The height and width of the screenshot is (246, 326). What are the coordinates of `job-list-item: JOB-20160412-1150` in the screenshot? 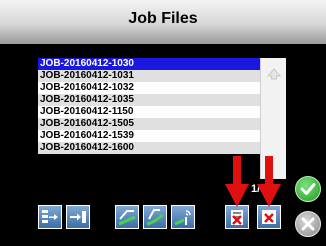 It's located at (149, 112).